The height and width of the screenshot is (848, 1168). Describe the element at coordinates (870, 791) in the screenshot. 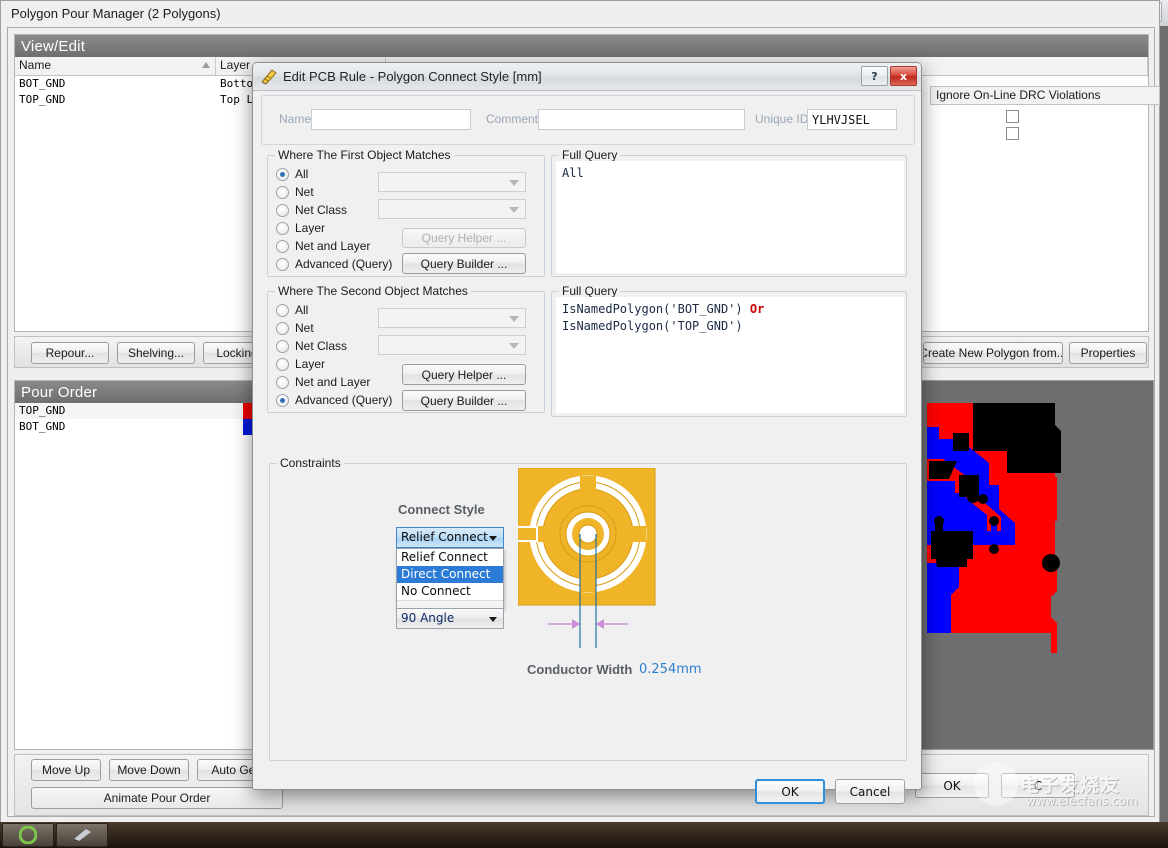

I see `dialog-cancel-button: Cancel` at that location.